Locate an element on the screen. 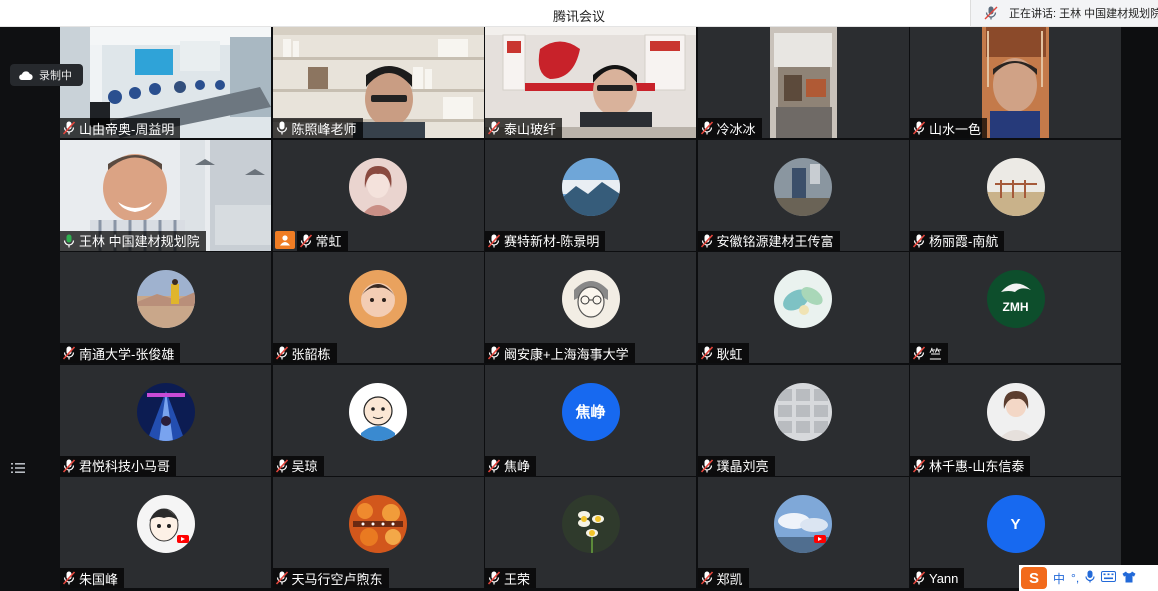 The width and height of the screenshot is (1158, 591). participant-tile: 王荣 is located at coordinates (590, 532).